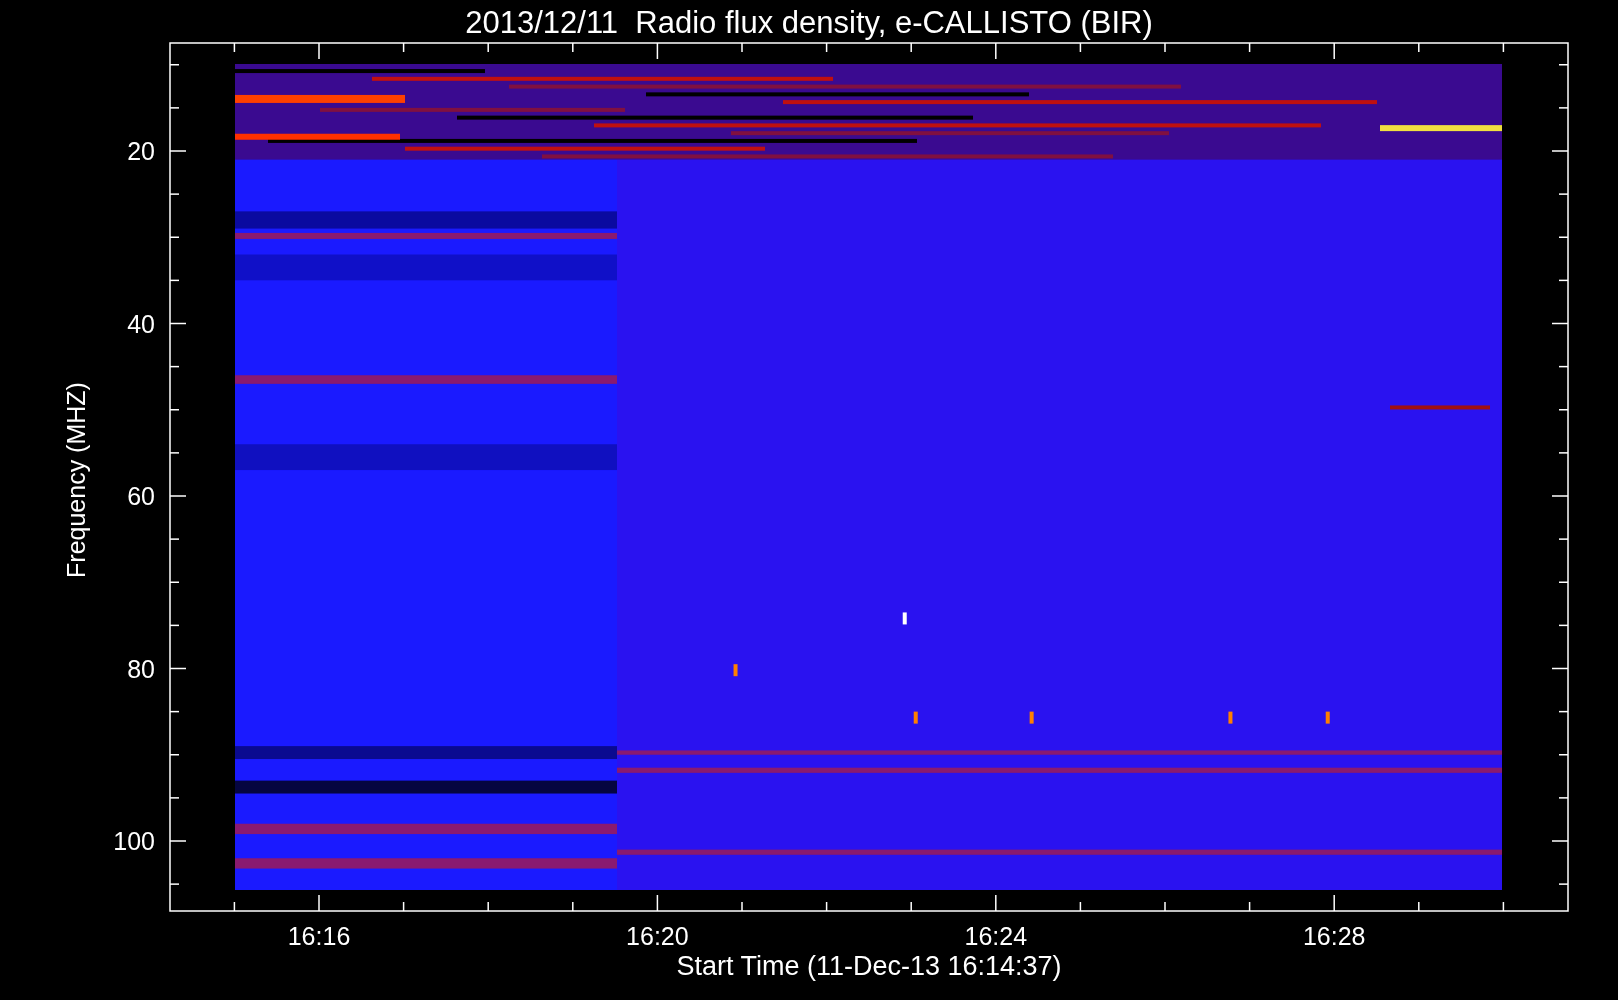 The height and width of the screenshot is (1000, 1618). Describe the element at coordinates (141, 323) in the screenshot. I see `y-tick-label: 40` at that location.